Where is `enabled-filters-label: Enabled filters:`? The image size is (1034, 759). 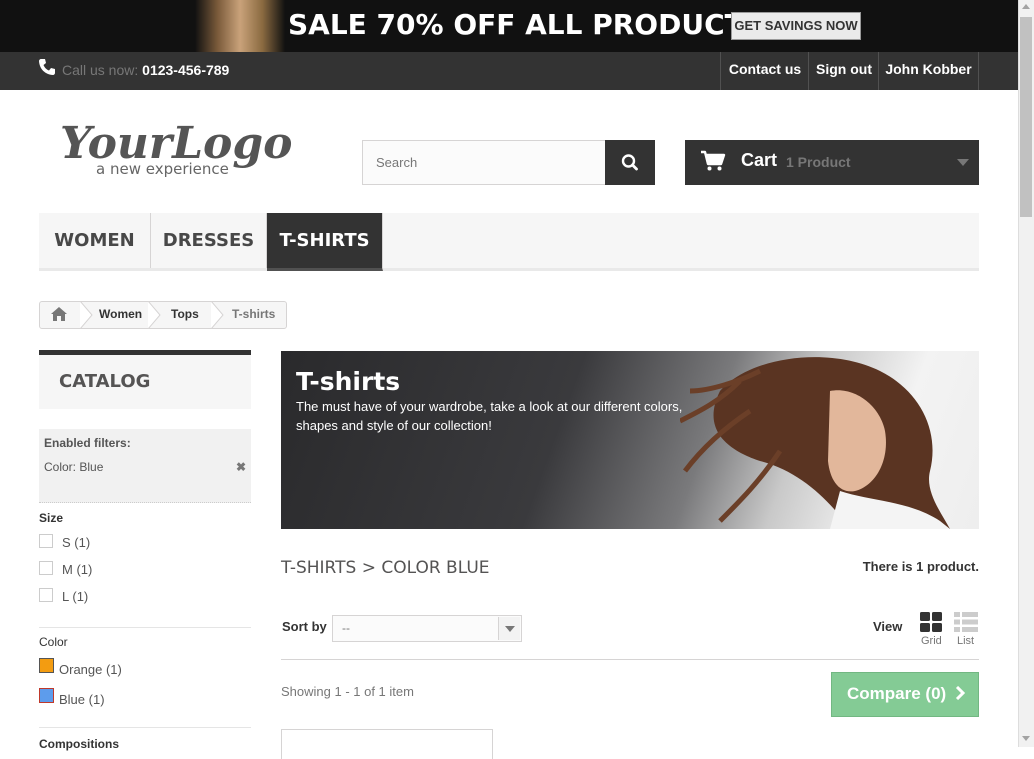 enabled-filters-label: Enabled filters: is located at coordinates (87, 443).